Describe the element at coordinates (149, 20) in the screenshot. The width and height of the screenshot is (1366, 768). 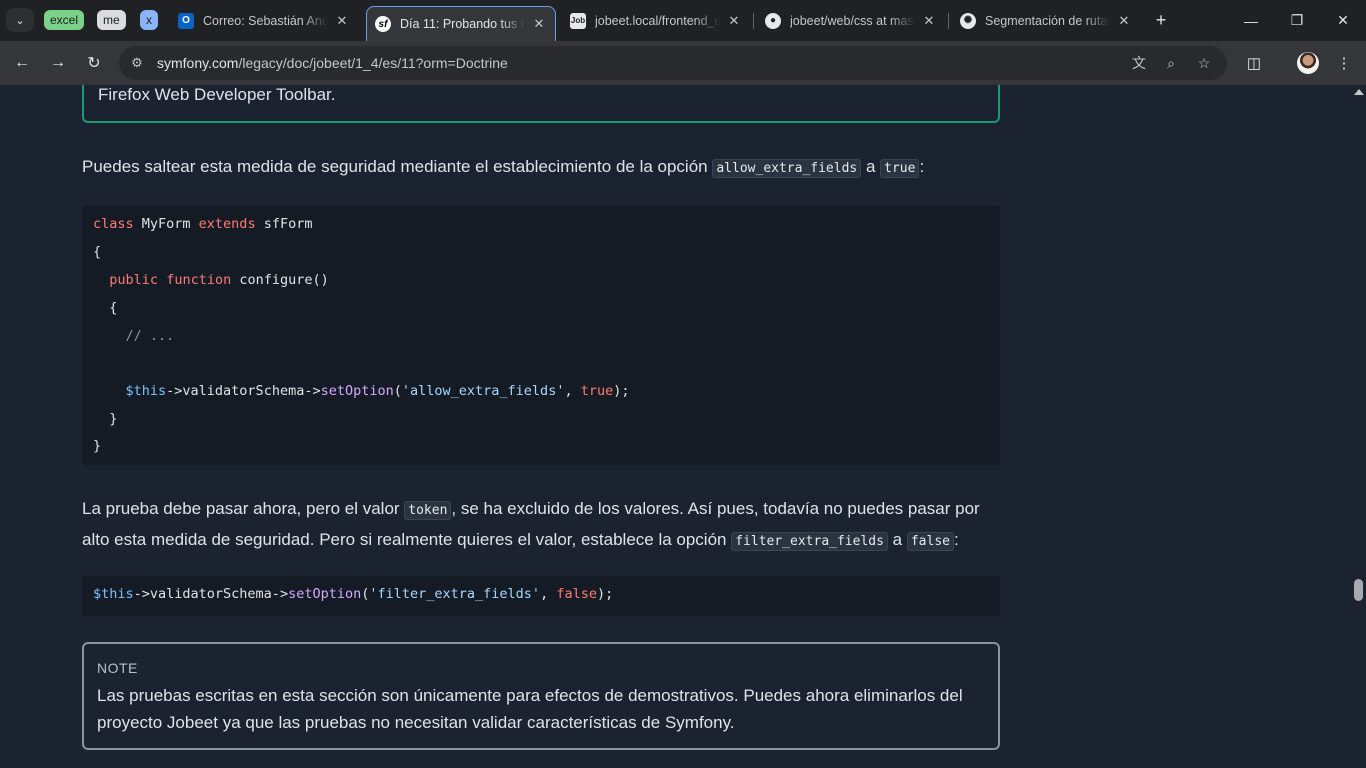
I see `tab-group-x: x` at that location.